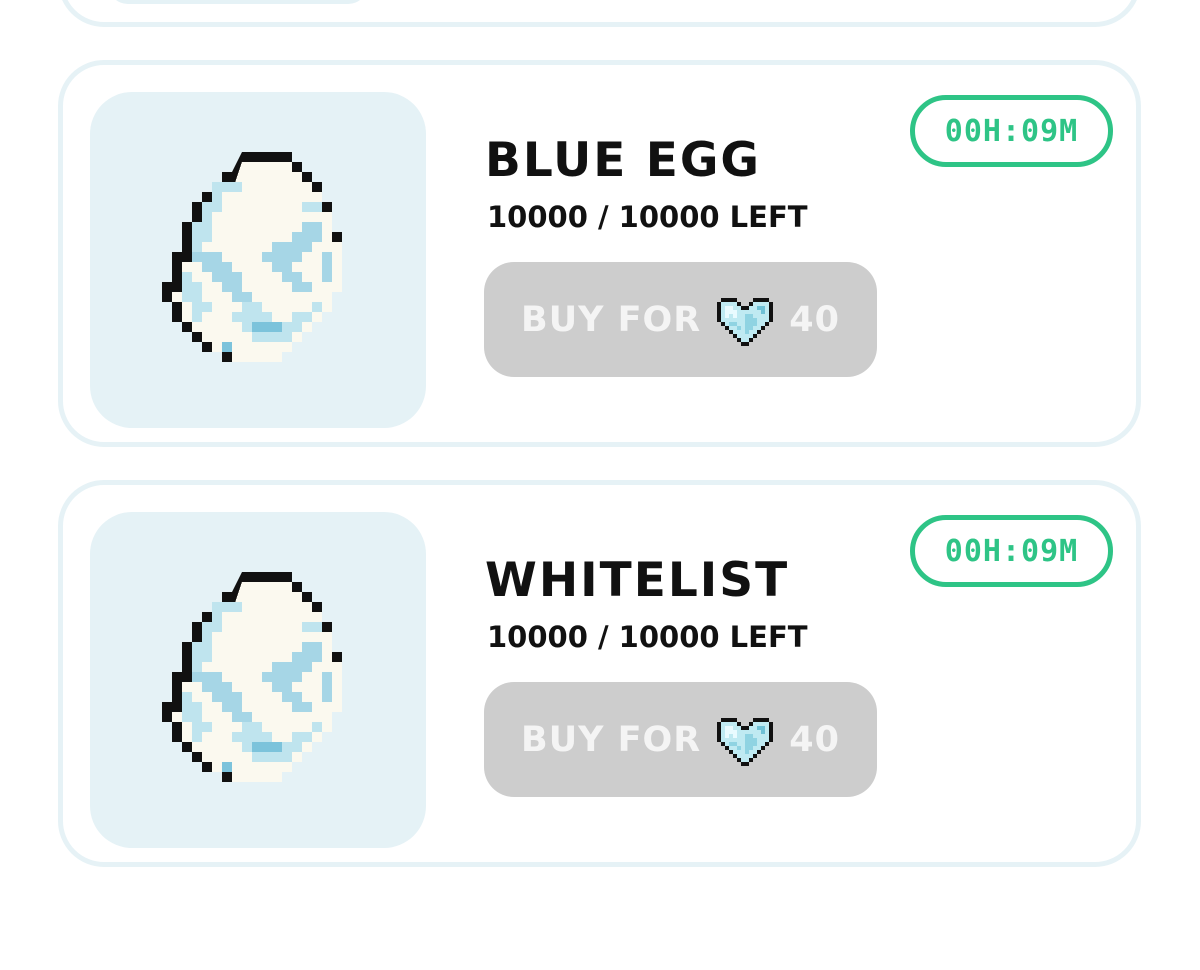  Describe the element at coordinates (599, 13) in the screenshot. I see `shop-item-card-partial` at that location.